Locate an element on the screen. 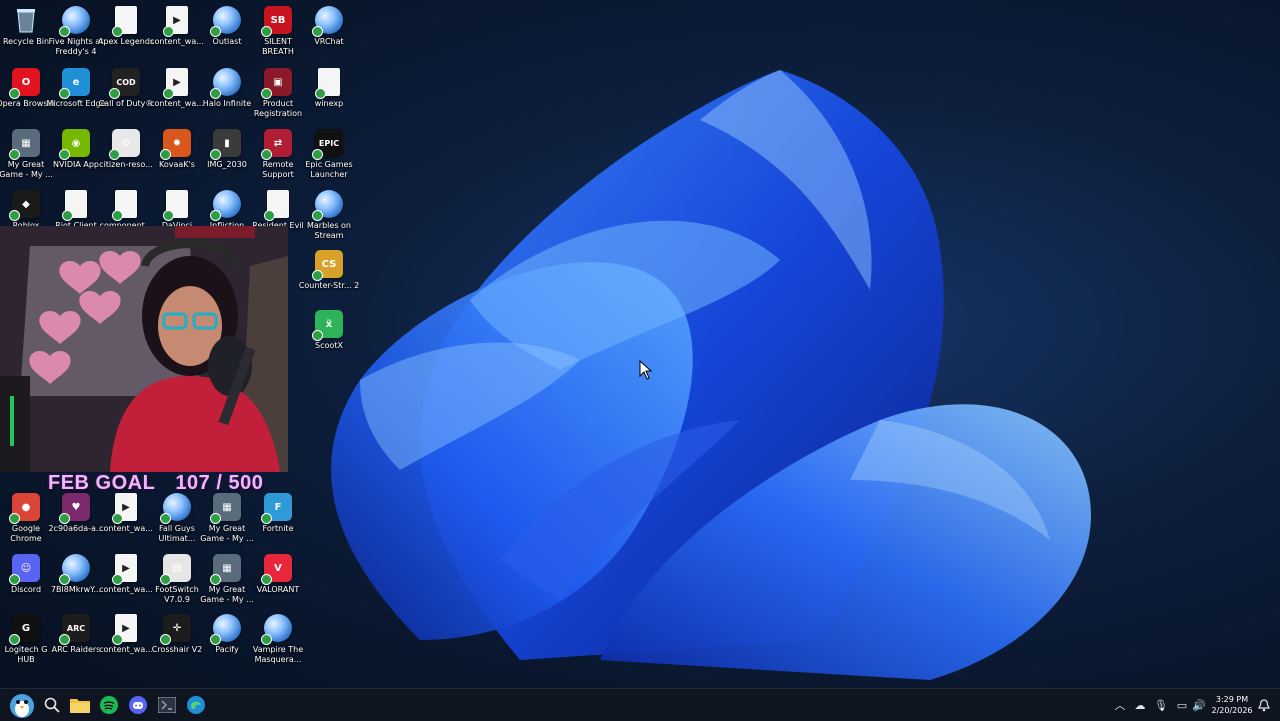  desktop-icon: ARC ARC Raiders is located at coordinates (76, 640).